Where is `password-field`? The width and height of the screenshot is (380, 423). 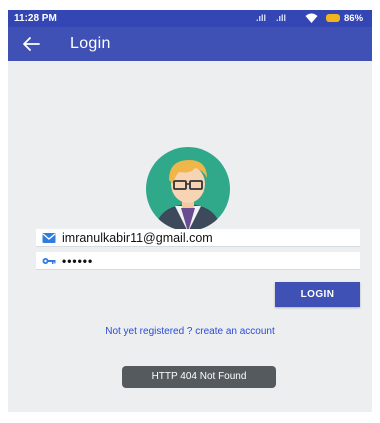 password-field is located at coordinates (198, 261).